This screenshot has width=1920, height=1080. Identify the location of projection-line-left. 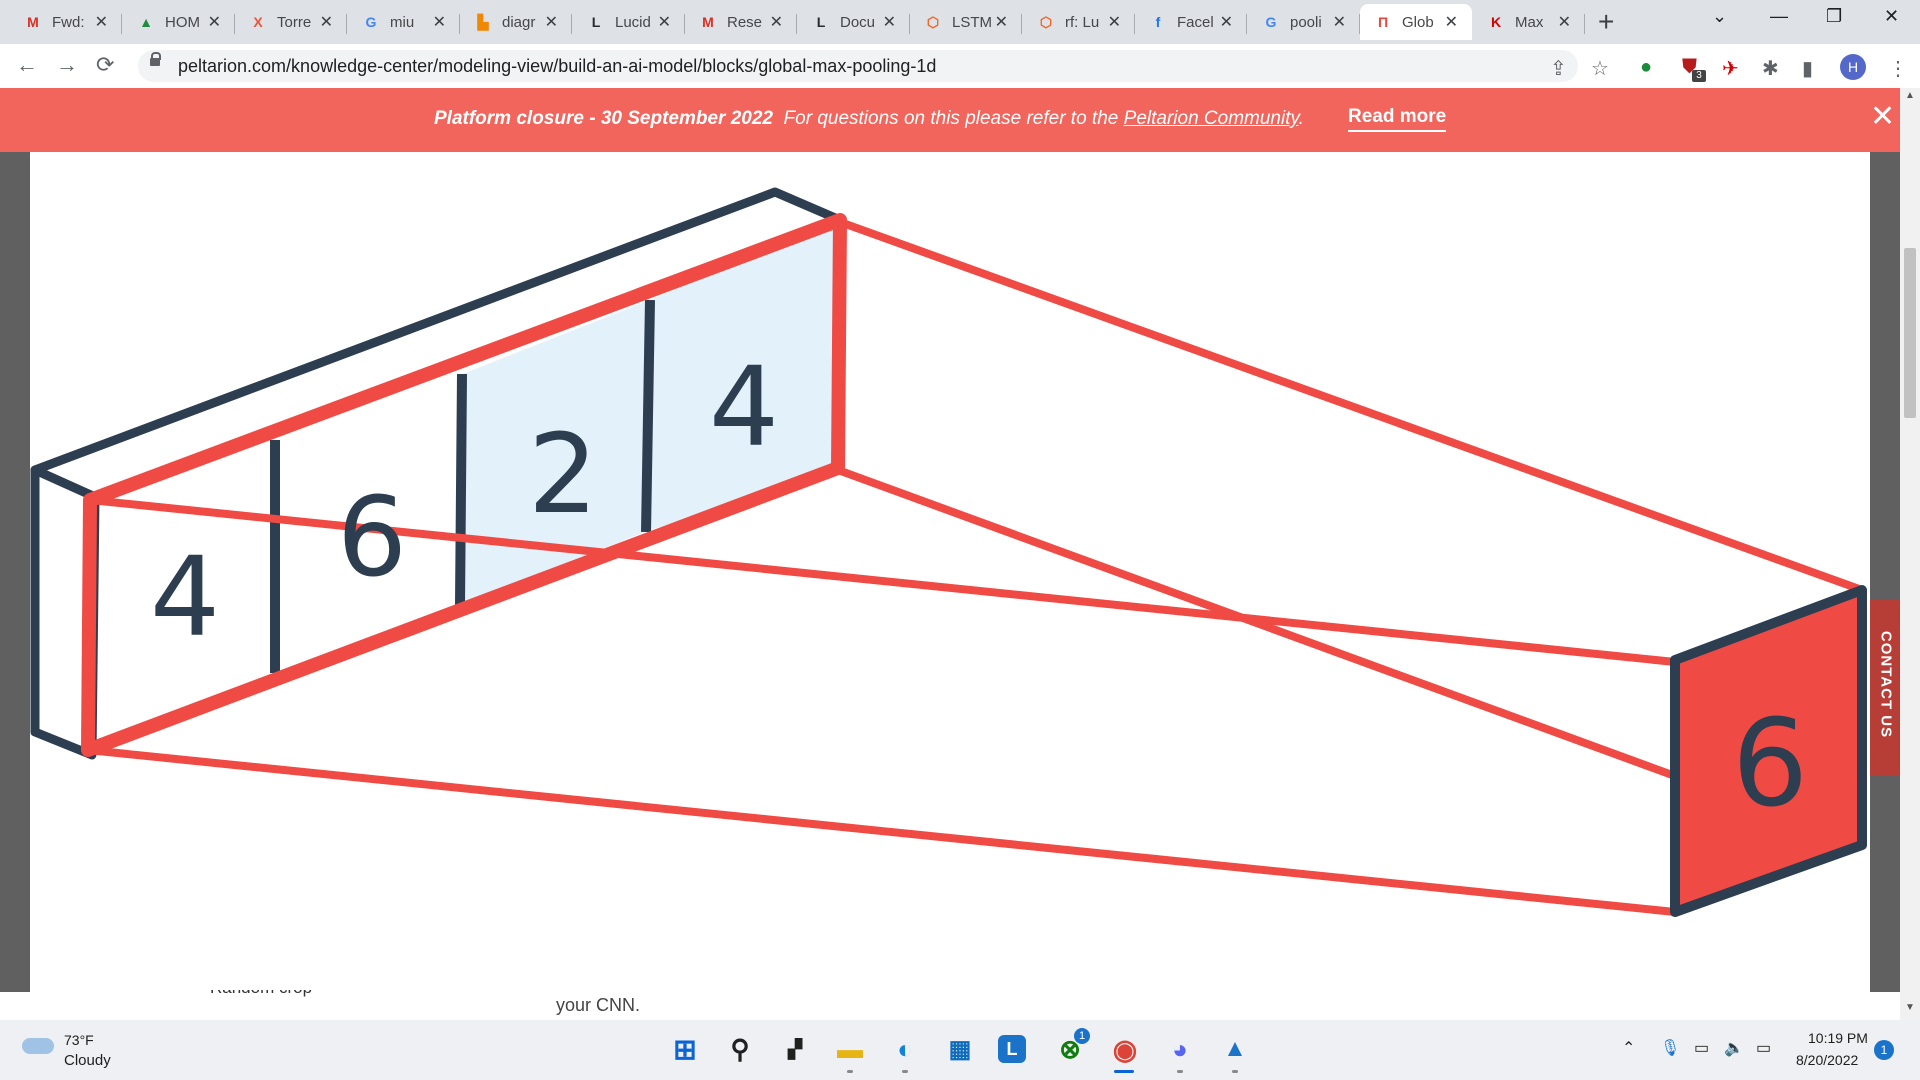
(882, 581).